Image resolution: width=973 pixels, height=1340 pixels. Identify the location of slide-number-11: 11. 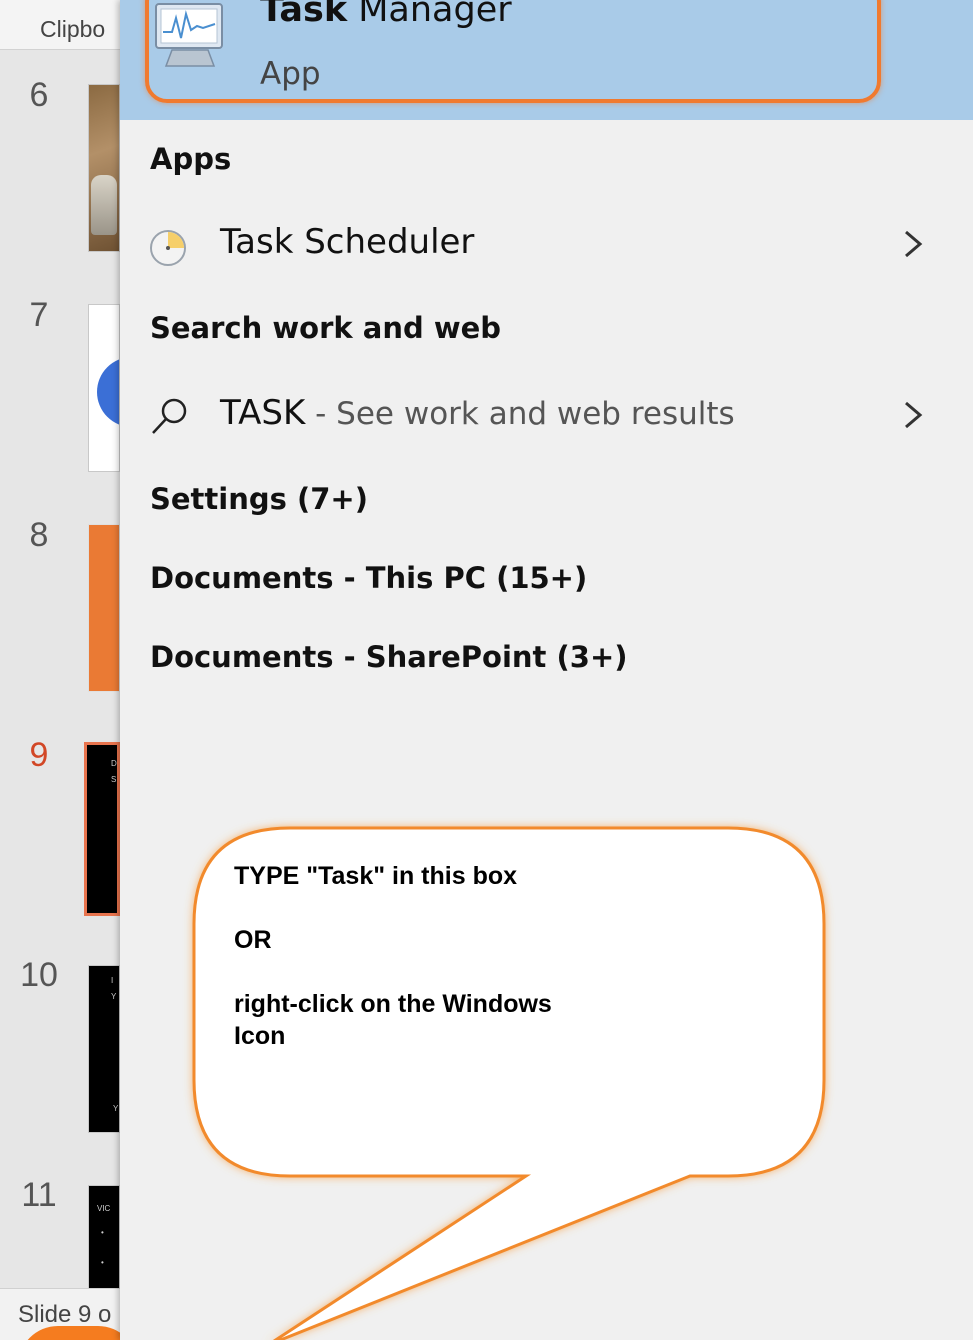
(39, 1195).